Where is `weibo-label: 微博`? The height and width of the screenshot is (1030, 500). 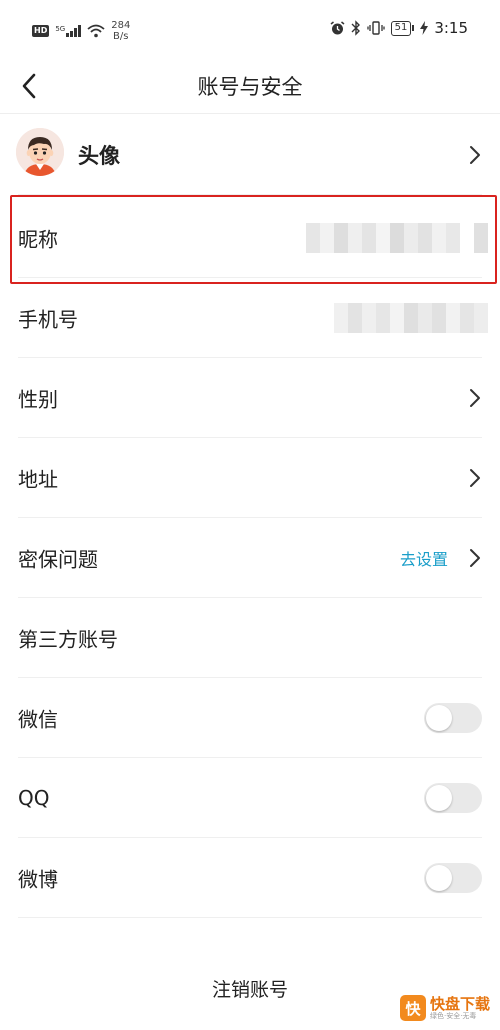 weibo-label: 微博 is located at coordinates (38, 879).